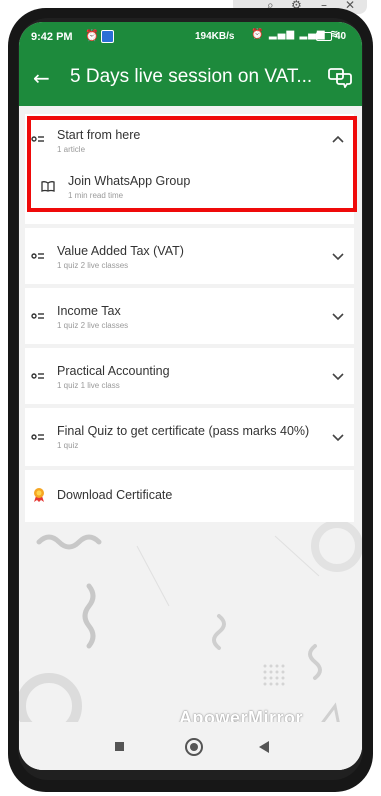 This screenshot has width=381, height=796. I want to click on section-card-practical-accounting: Practical Accounting 1 quiz 1 live class, so click(189, 376).